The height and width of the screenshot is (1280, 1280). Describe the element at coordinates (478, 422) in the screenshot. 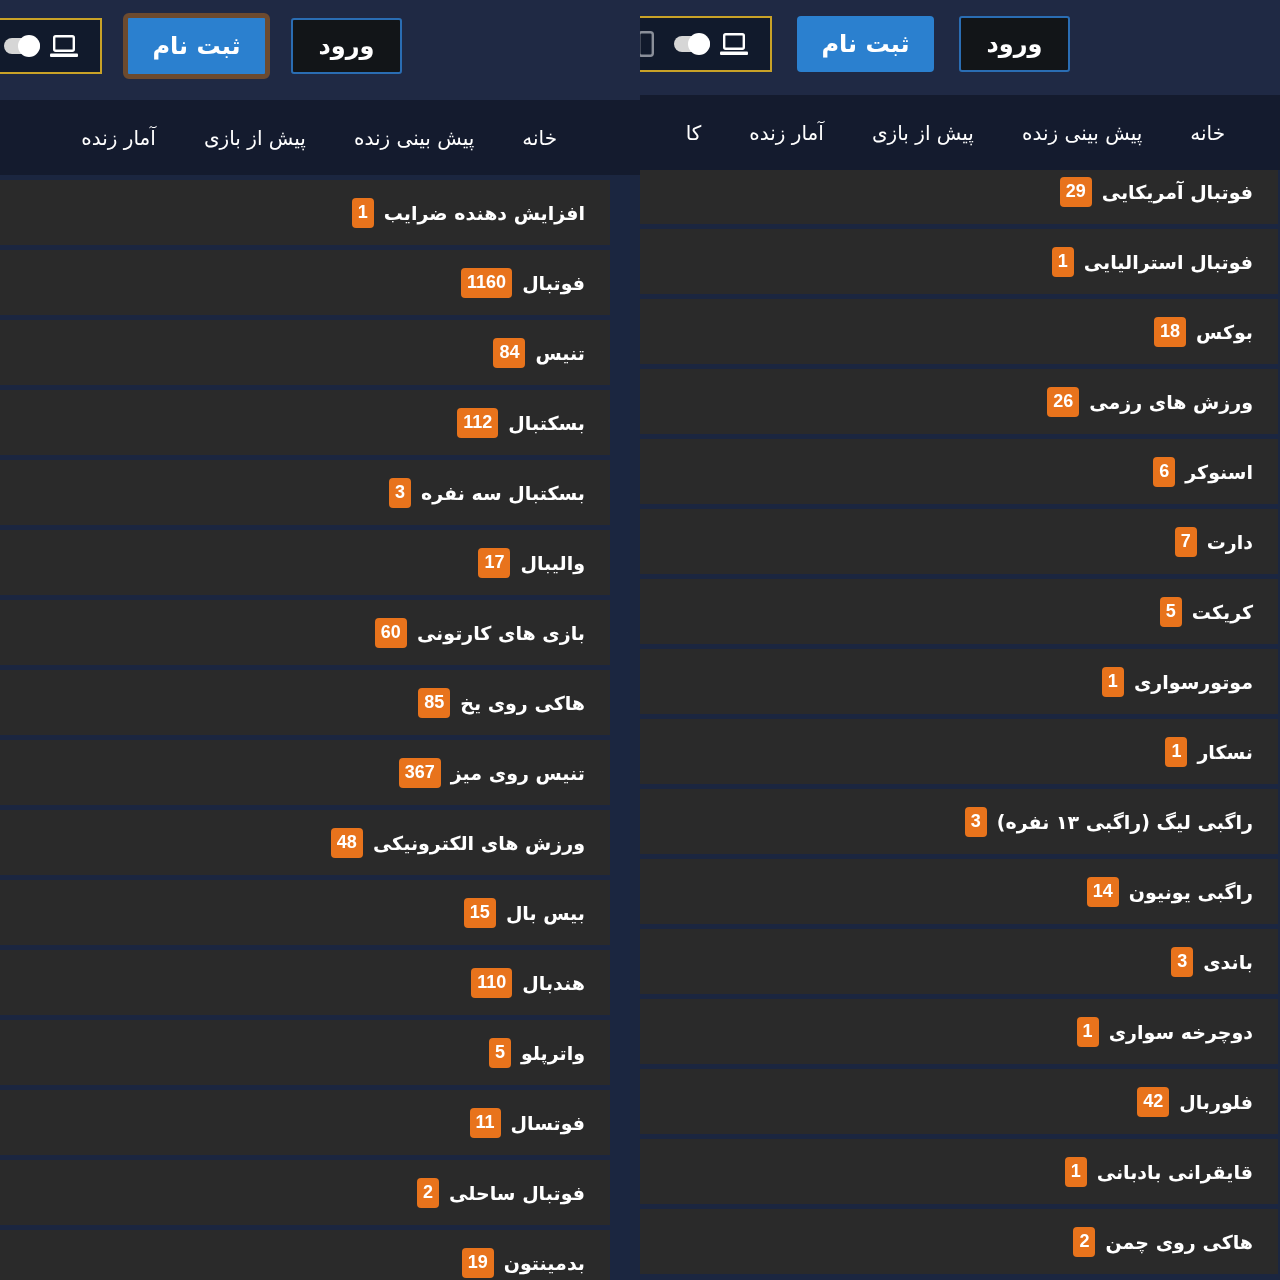

I see `count-badge: 112` at that location.